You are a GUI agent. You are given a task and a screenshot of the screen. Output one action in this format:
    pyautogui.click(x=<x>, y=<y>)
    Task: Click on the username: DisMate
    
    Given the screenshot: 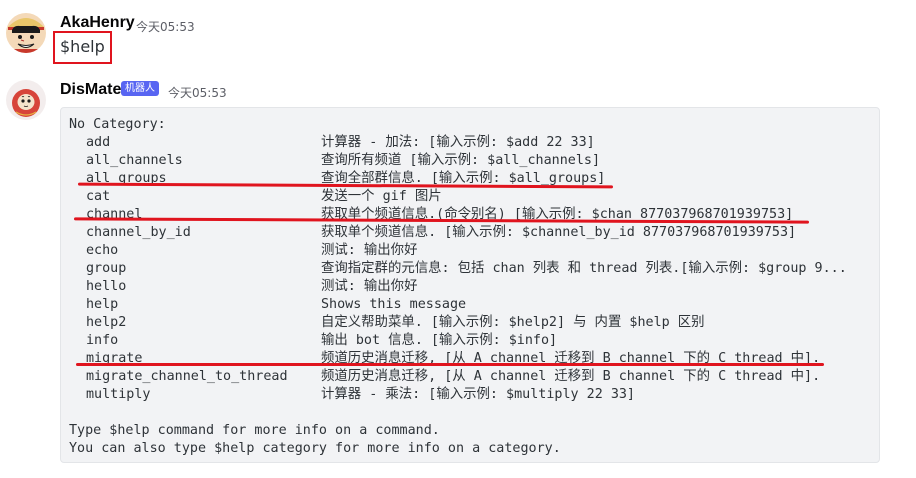 What is the action you would take?
    pyautogui.click(x=90, y=90)
    